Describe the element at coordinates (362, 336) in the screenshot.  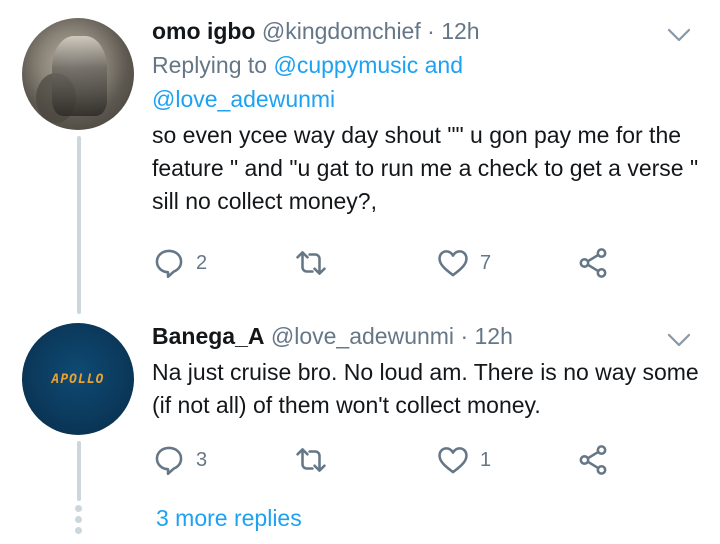
I see `author-handle: @love_adewunmi` at that location.